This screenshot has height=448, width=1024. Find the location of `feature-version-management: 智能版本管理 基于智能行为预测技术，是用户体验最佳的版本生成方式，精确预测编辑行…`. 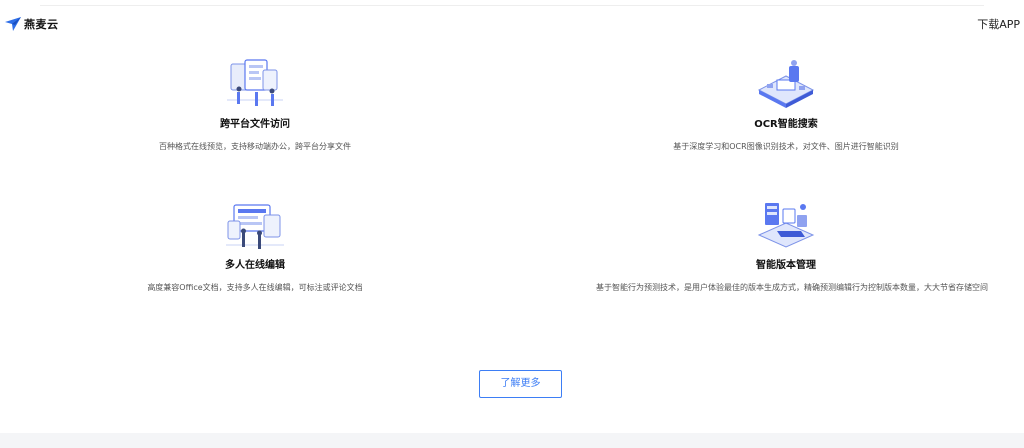

feature-version-management: 智能版本管理 基于智能行为预测技术，是用户体验最佳的版本生成方式，精确预测编辑行… is located at coordinates (792, 244).